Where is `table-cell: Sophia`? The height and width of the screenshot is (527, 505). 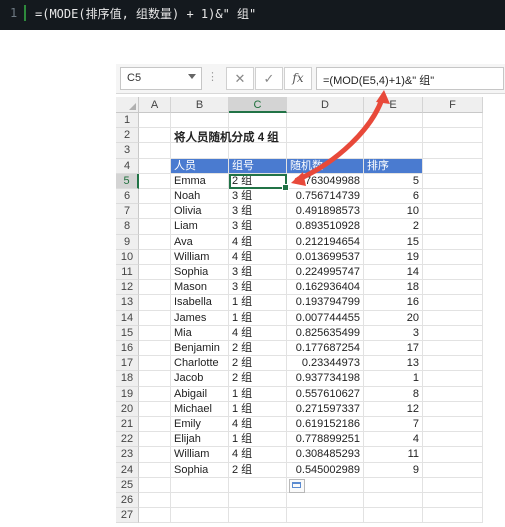 table-cell: Sophia is located at coordinates (200, 470).